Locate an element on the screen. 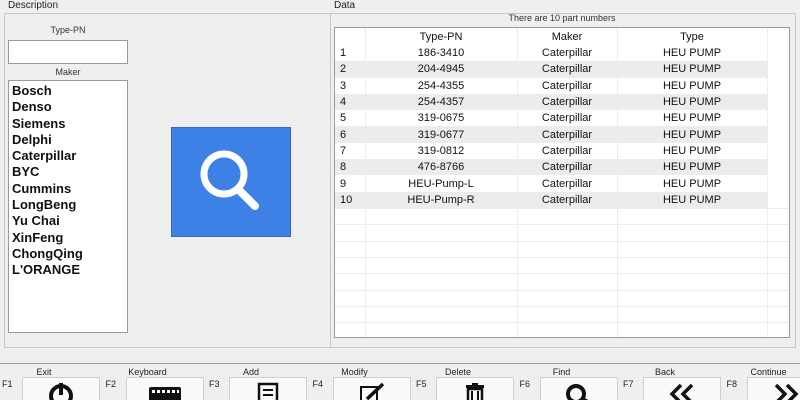  magnifier-icon is located at coordinates (229, 180).